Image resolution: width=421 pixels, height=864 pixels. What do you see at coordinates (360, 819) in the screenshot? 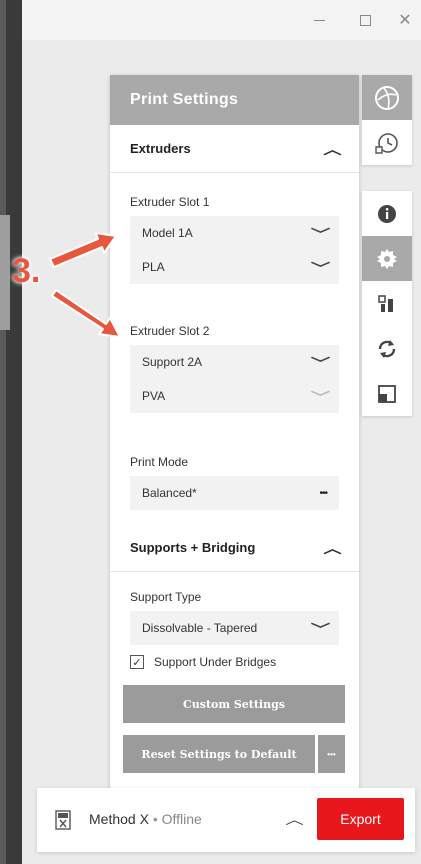
I see `export-button: Export` at bounding box center [360, 819].